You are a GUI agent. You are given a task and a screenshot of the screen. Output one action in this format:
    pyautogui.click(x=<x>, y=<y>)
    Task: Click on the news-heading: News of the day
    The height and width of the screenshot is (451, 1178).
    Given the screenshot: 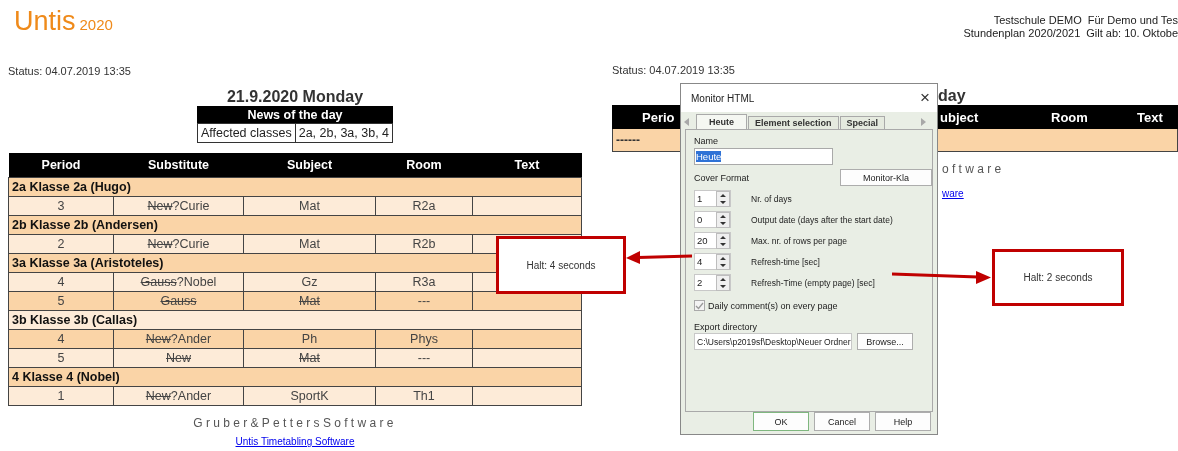 What is the action you would take?
    pyautogui.click(x=295, y=115)
    